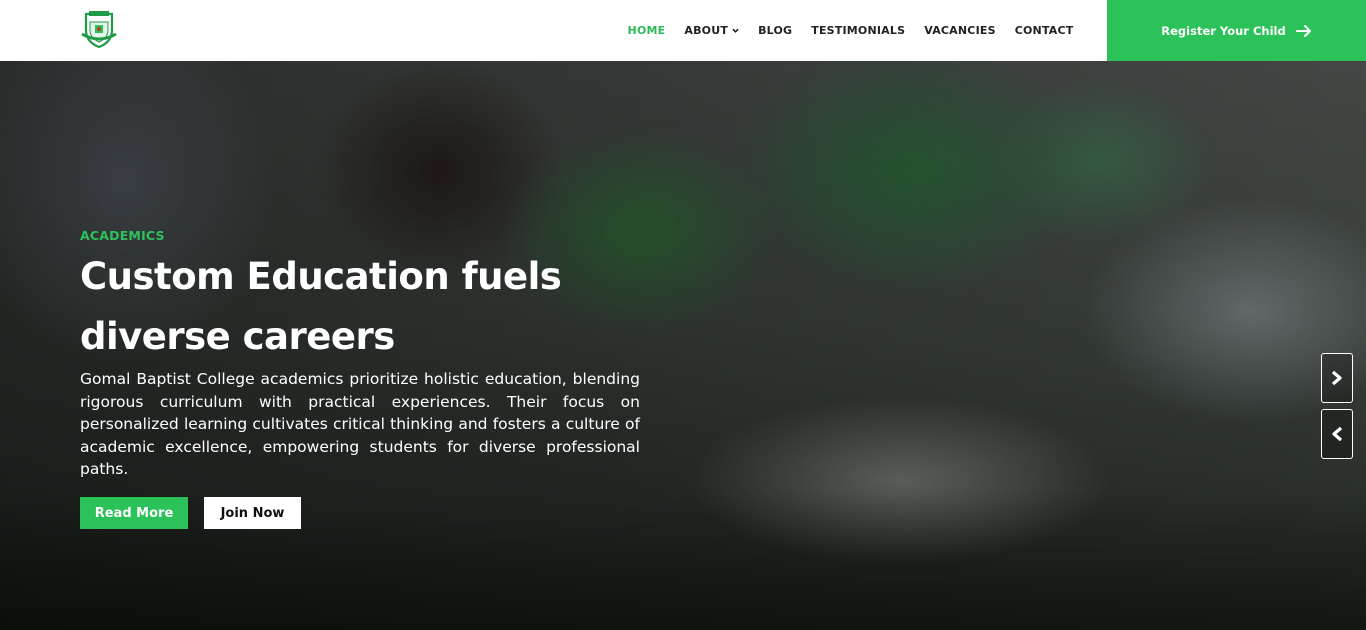 The width and height of the screenshot is (1366, 630). I want to click on nav-home-label: HOME, so click(646, 30).